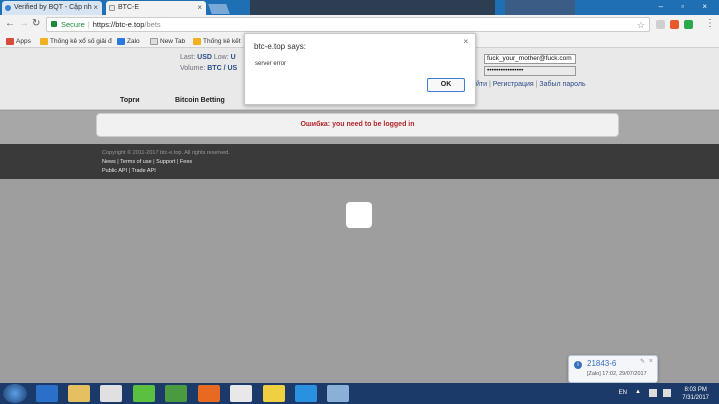 The height and width of the screenshot is (404, 719). What do you see at coordinates (15, 393) in the screenshot?
I see `start-button` at bounding box center [15, 393].